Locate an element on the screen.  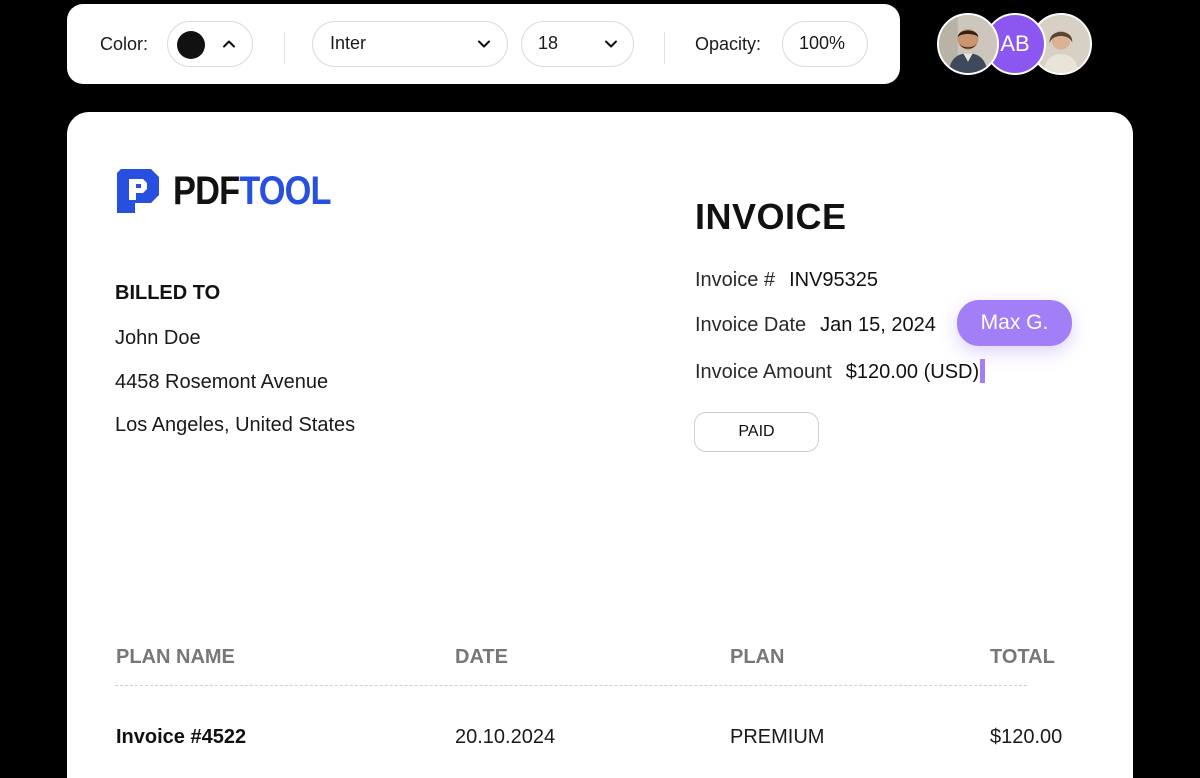
invoice-amount-label: Invoice Amount is located at coordinates (763, 372).